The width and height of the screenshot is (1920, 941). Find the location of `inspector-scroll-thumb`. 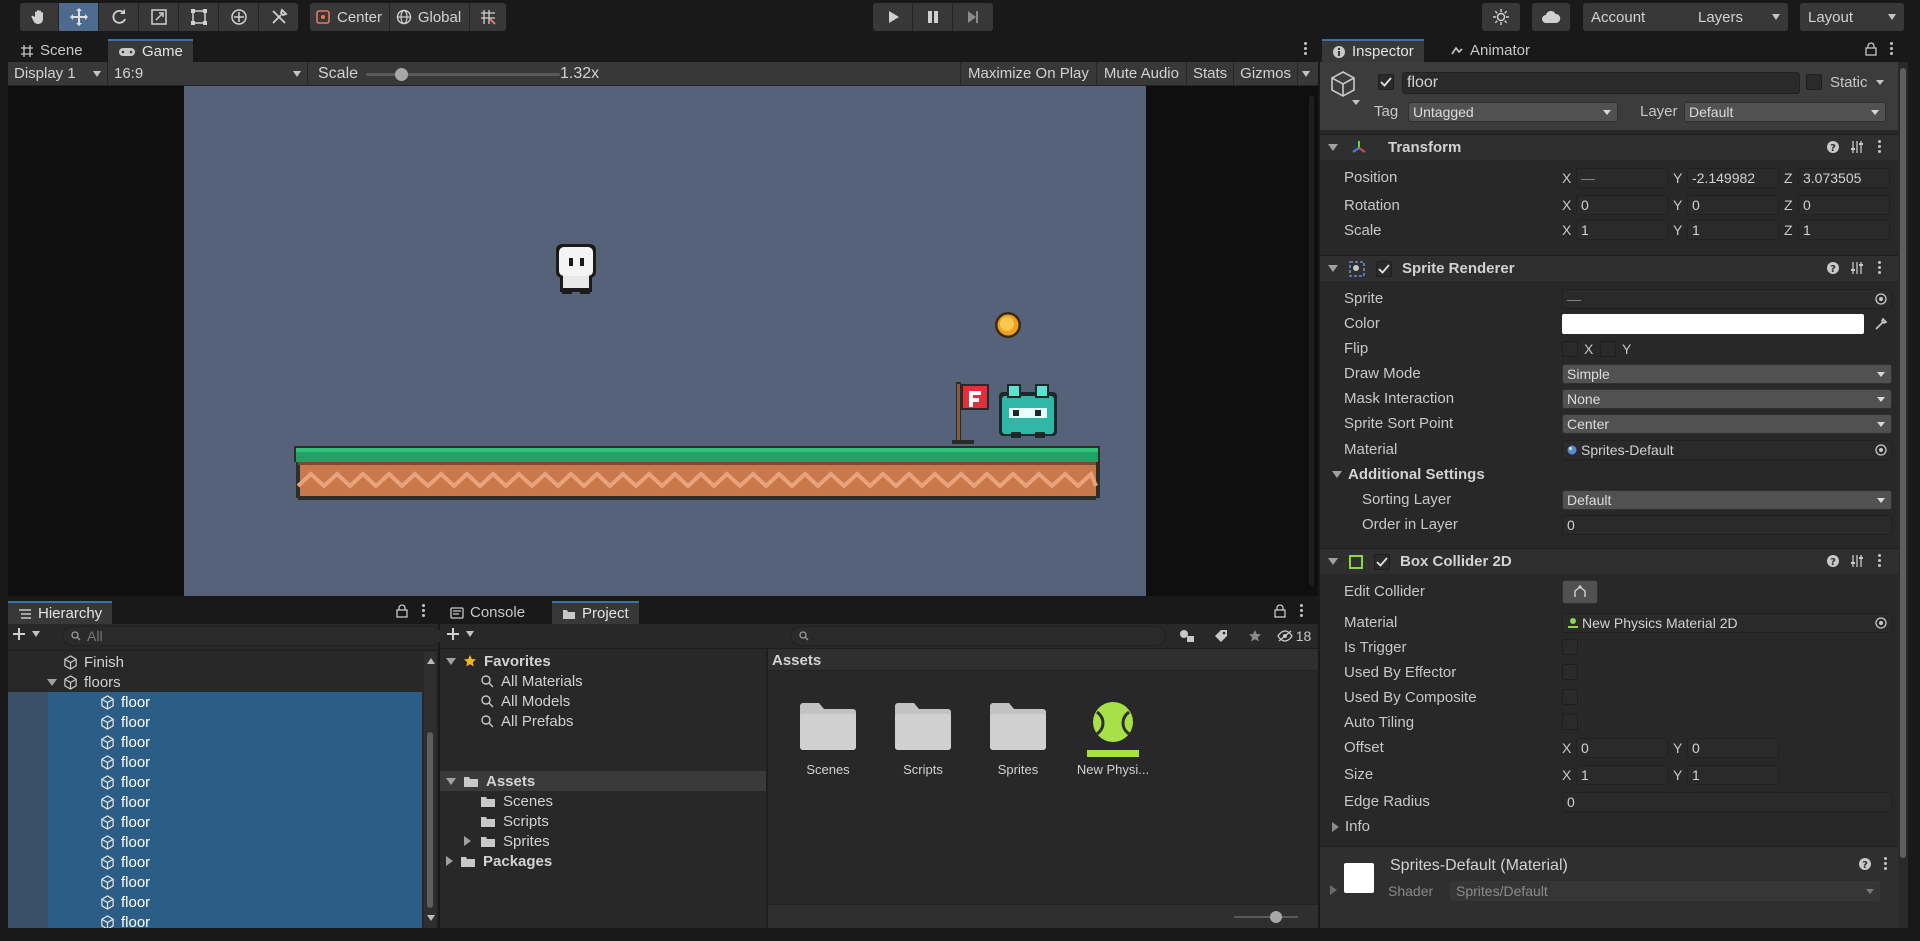

inspector-scroll-thumb is located at coordinates (1903, 463).